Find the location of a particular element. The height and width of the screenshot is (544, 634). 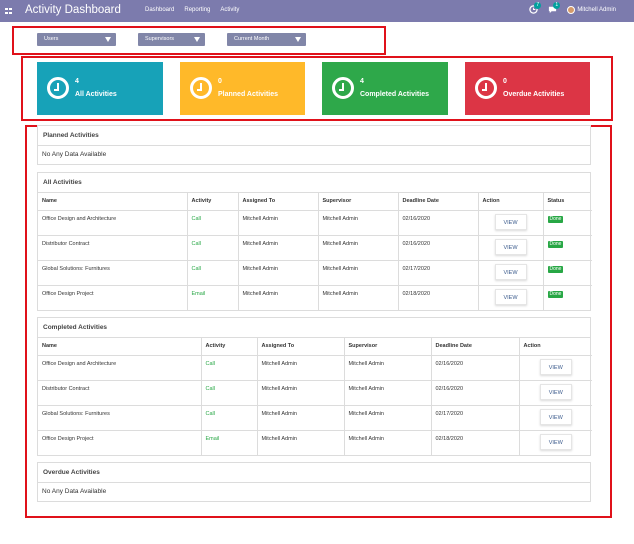

app-title: Activity Dashboard is located at coordinates (73, 10).